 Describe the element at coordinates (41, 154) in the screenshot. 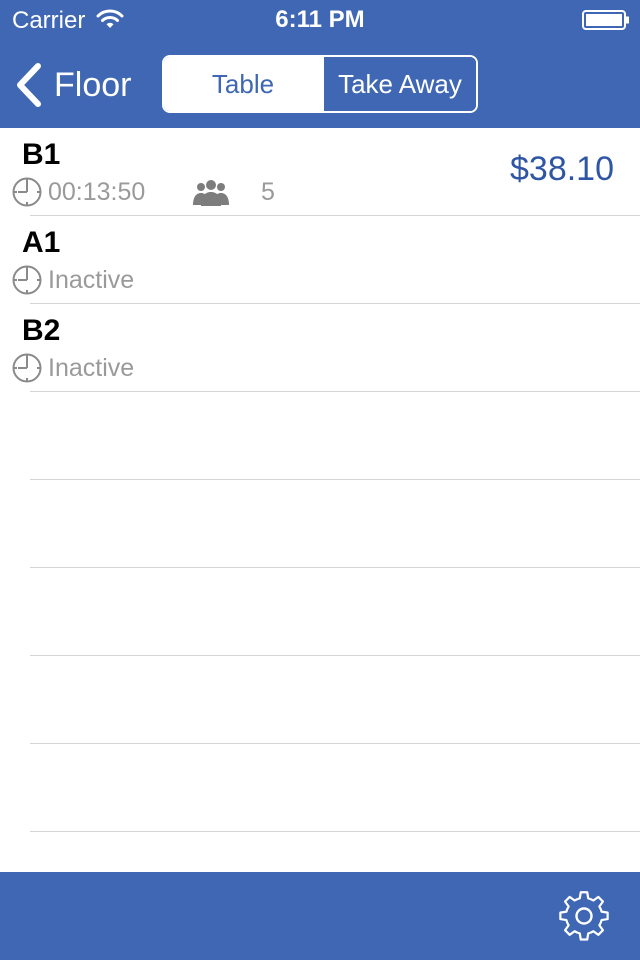

I see `table-name: B1` at that location.